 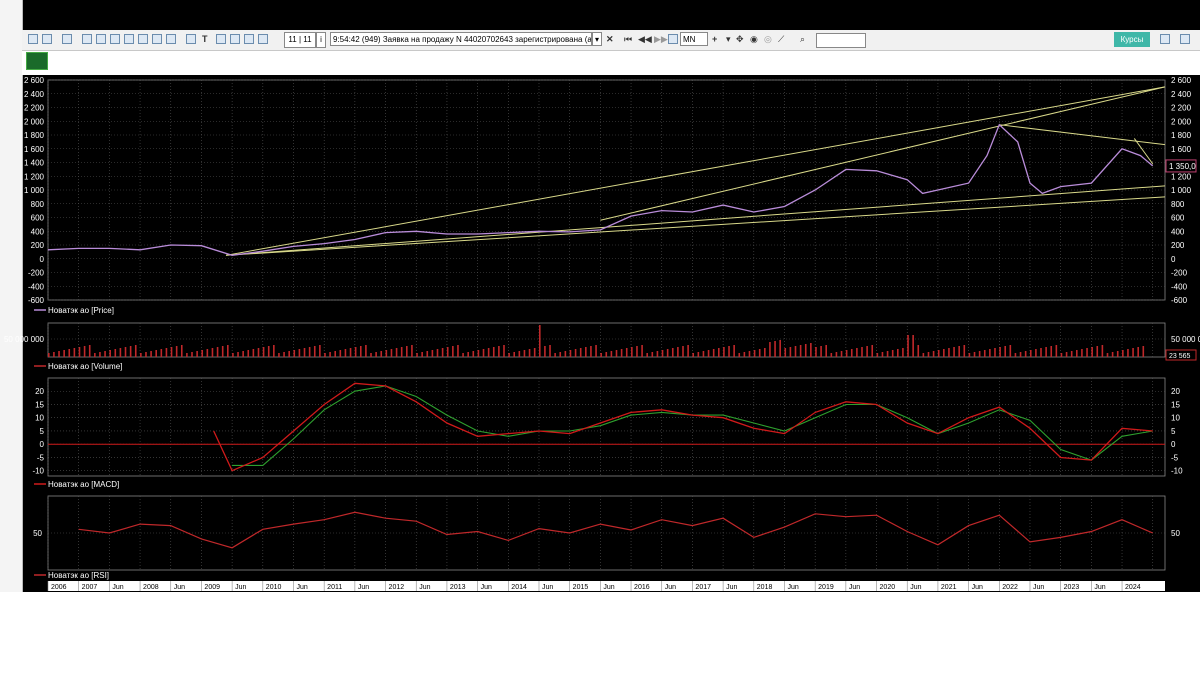 I want to click on volume-last-value: 23 565, so click(x=1180, y=356).